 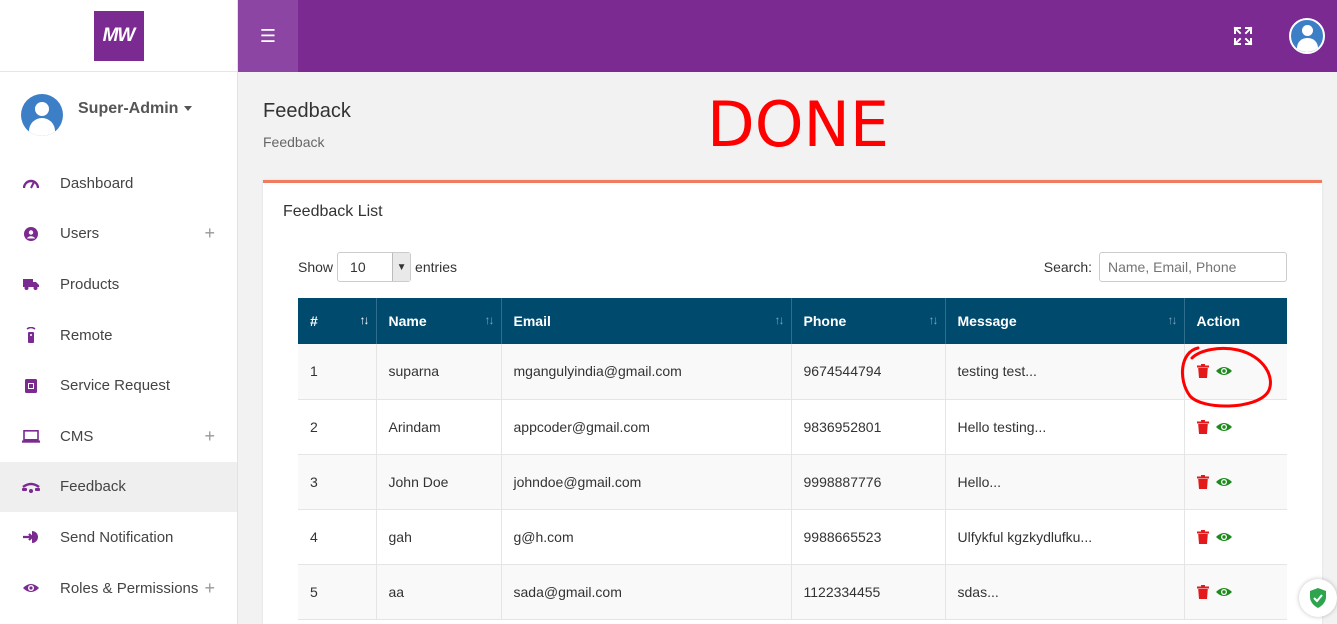 I want to click on column-header-number: # ↑↓, so click(x=337, y=321).